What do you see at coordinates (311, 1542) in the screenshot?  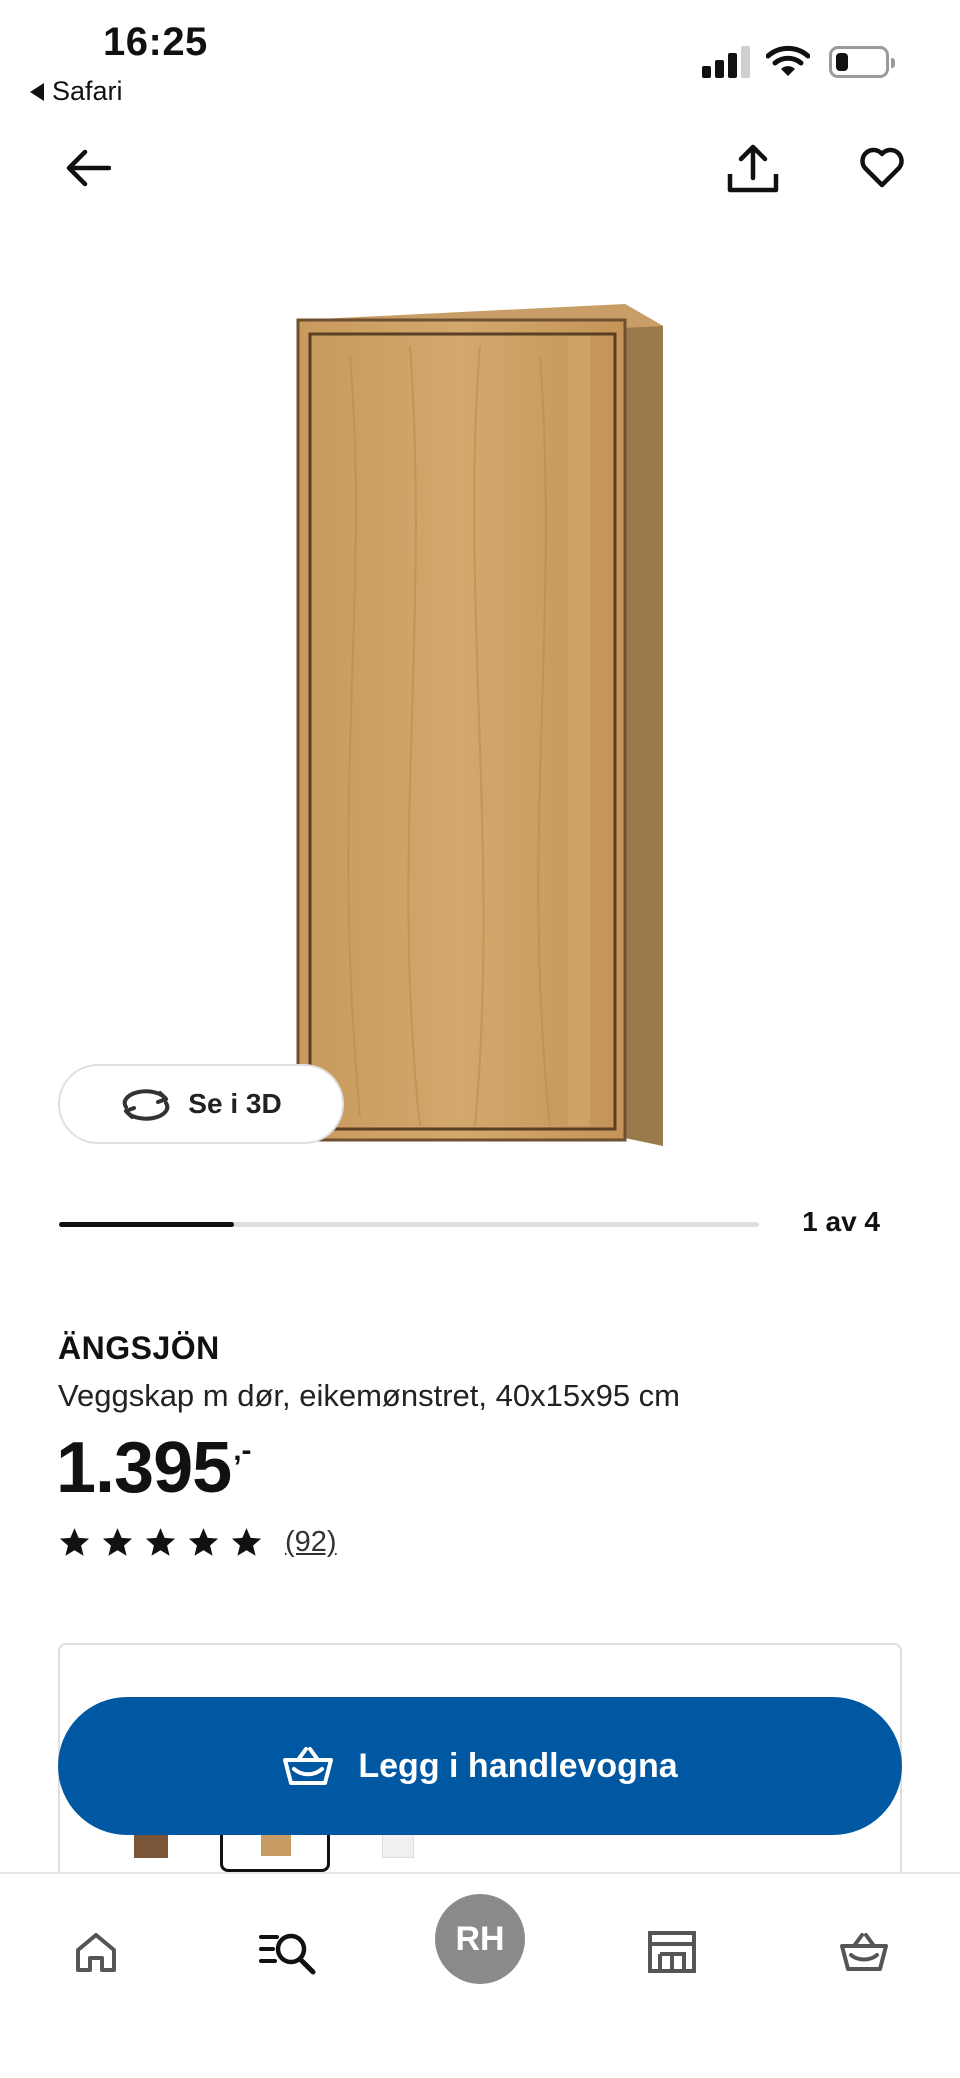 I see `review-count-link: (92)` at bounding box center [311, 1542].